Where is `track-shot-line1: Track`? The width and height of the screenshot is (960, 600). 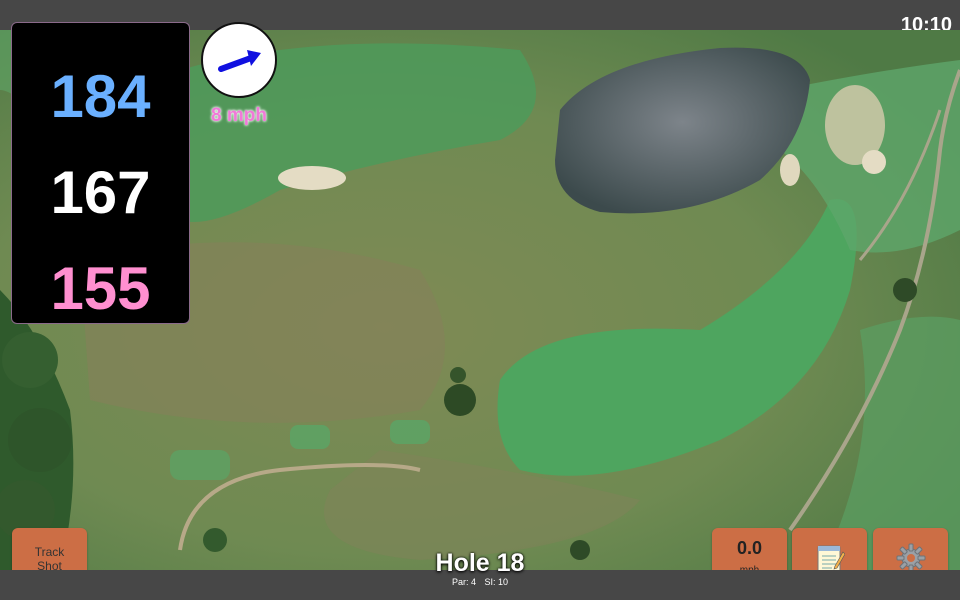
track-shot-line1: Track is located at coordinates (49, 552).